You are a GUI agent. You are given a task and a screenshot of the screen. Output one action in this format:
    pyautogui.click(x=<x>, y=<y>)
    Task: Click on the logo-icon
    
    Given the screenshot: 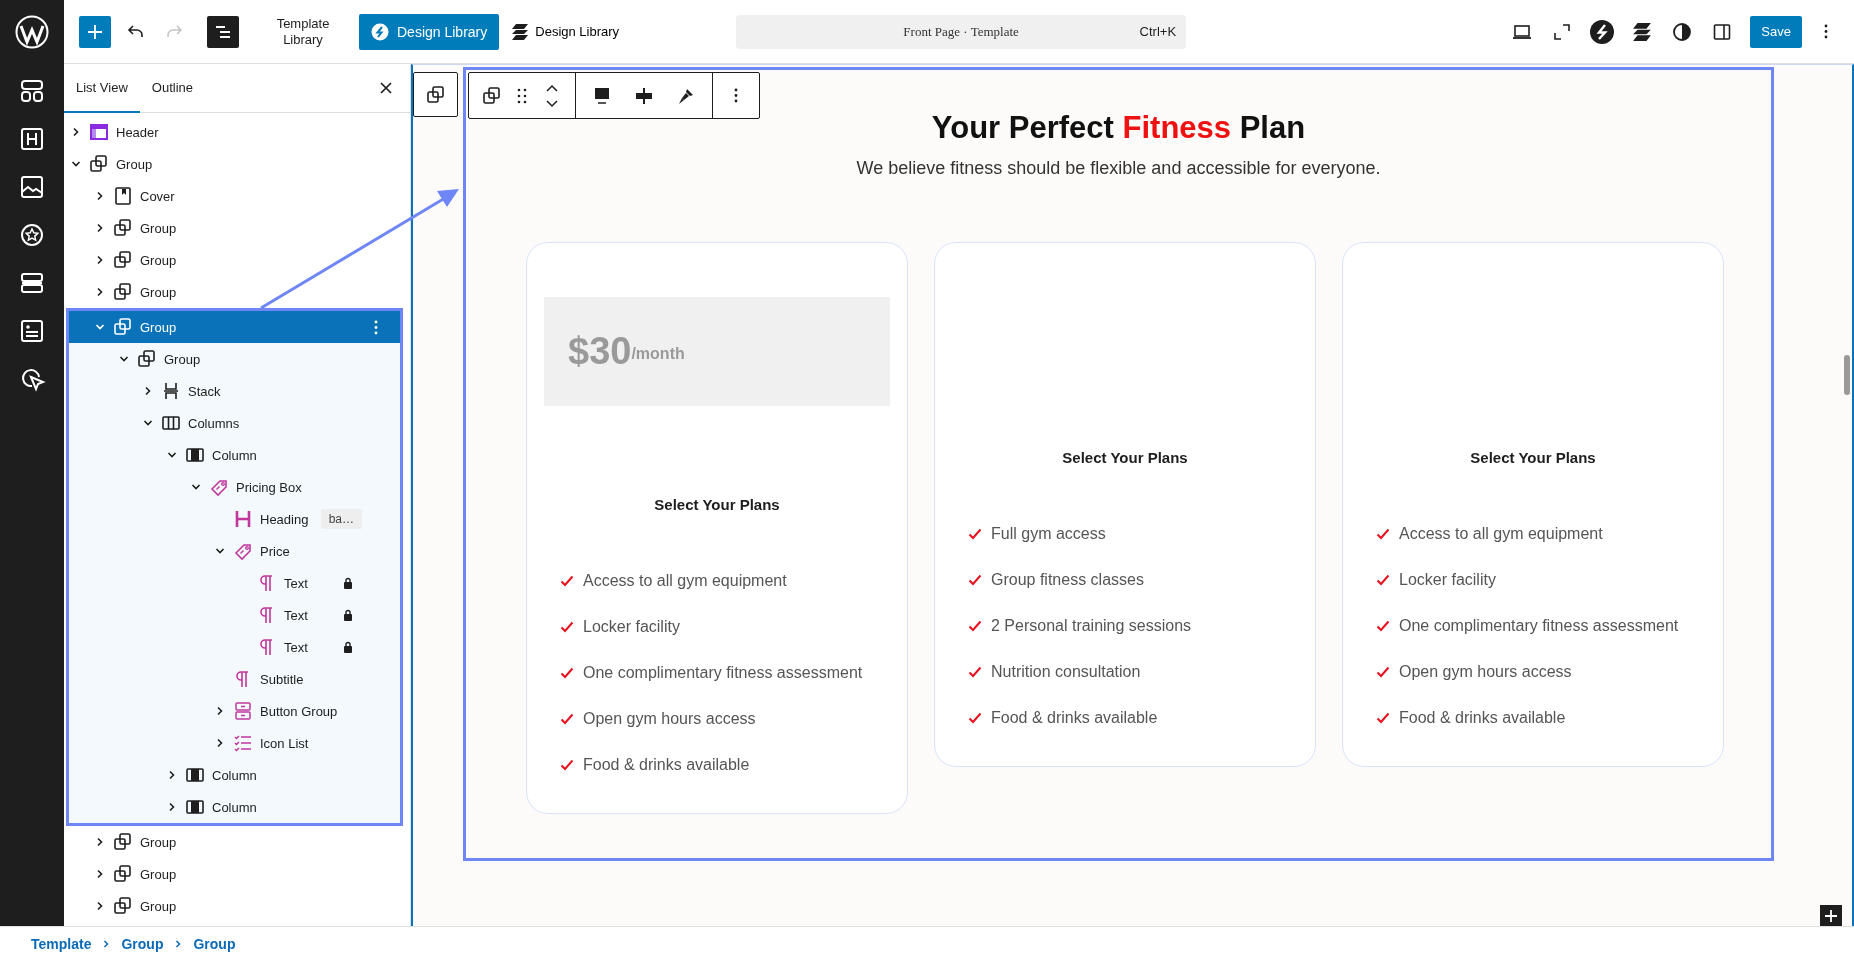 What is the action you would take?
    pyautogui.click(x=32, y=31)
    